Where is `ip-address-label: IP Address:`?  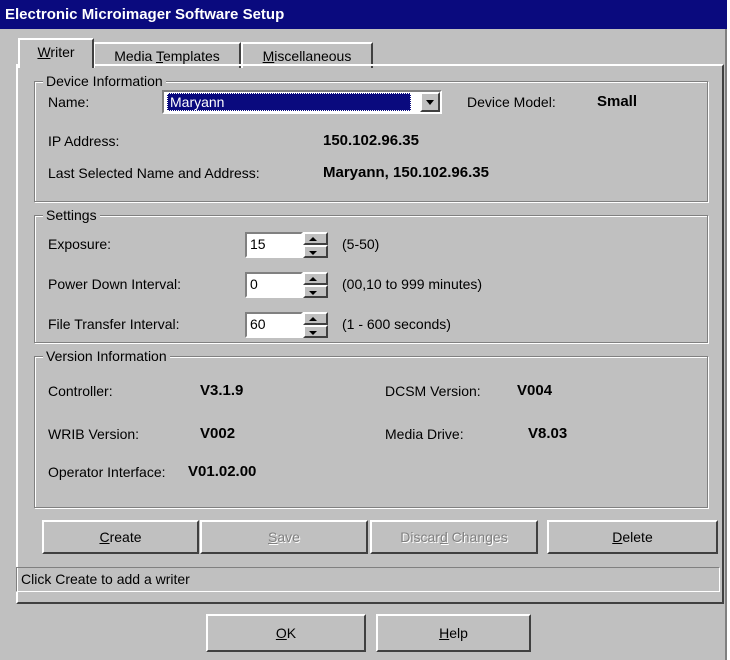 ip-address-label: IP Address: is located at coordinates (84, 141).